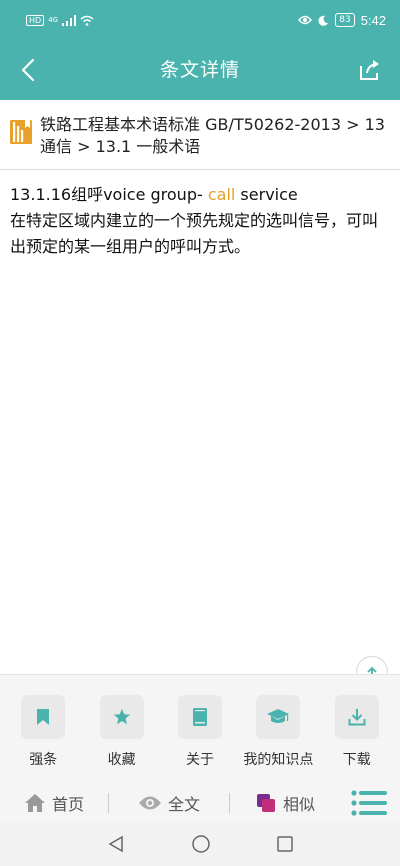 The height and width of the screenshot is (866, 400). I want to click on action-label: 下载, so click(356, 760).